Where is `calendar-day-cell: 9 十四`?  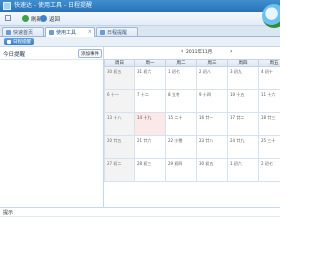
calendar-day-cell: 9 十四 is located at coordinates (212, 101).